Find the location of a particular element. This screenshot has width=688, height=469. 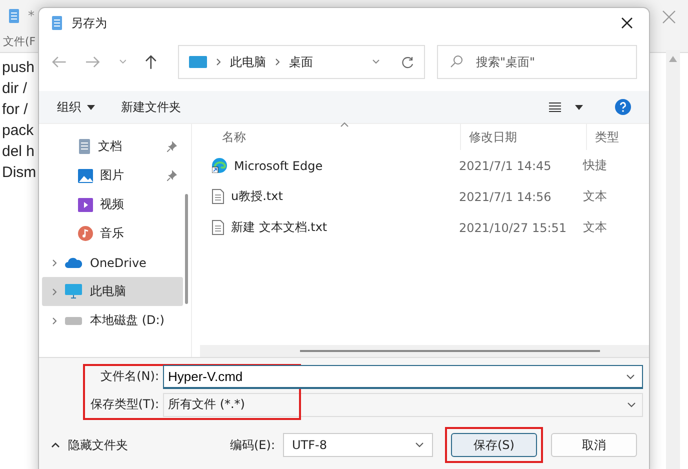

table-cell-text: 快捷 is located at coordinates (595, 165).